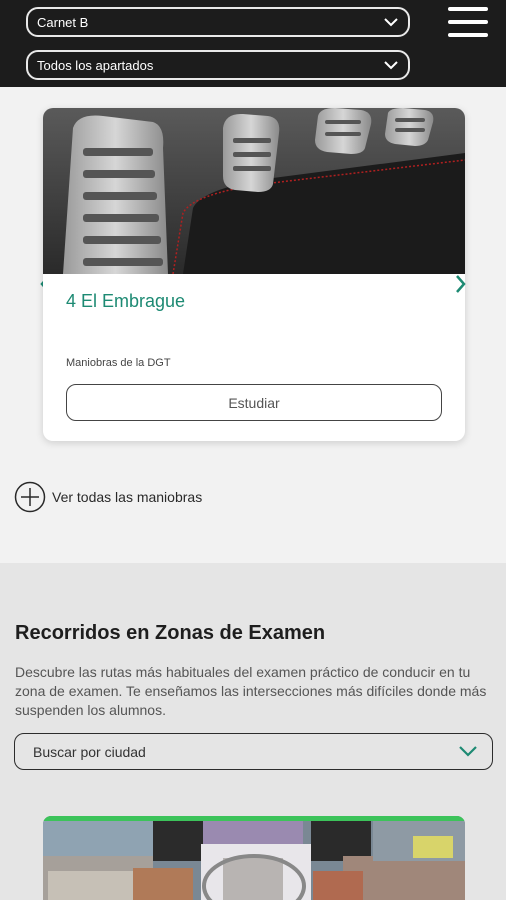  I want to click on section-select: Todos los apartados, so click(218, 65).